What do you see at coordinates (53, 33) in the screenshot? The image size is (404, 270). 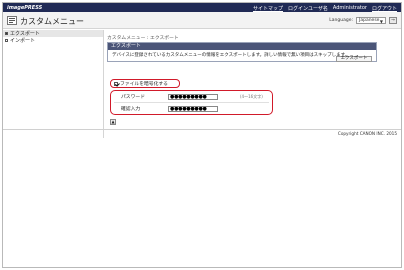 I see `sidebar-item-export: エクスポート` at bounding box center [53, 33].